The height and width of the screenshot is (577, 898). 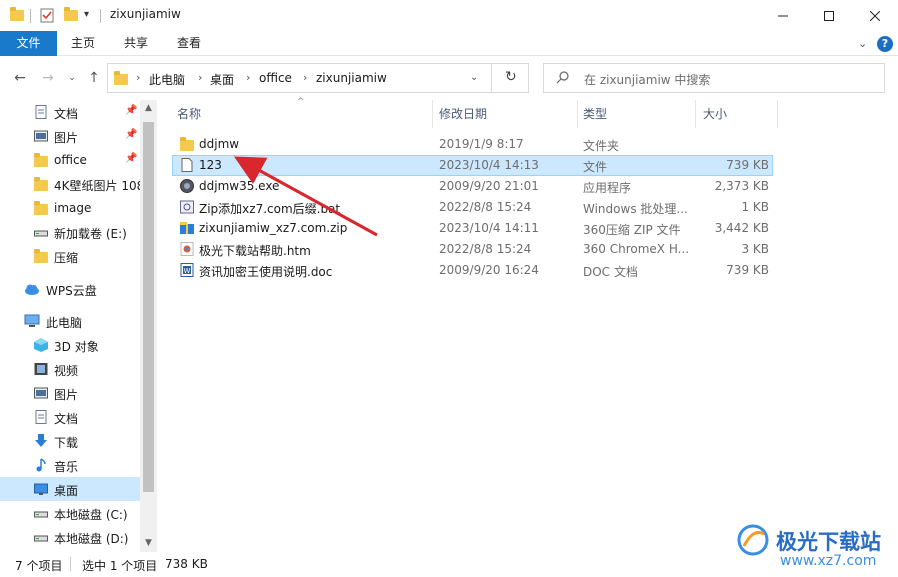 I want to click on new-folder-icon, so click(x=71, y=15).